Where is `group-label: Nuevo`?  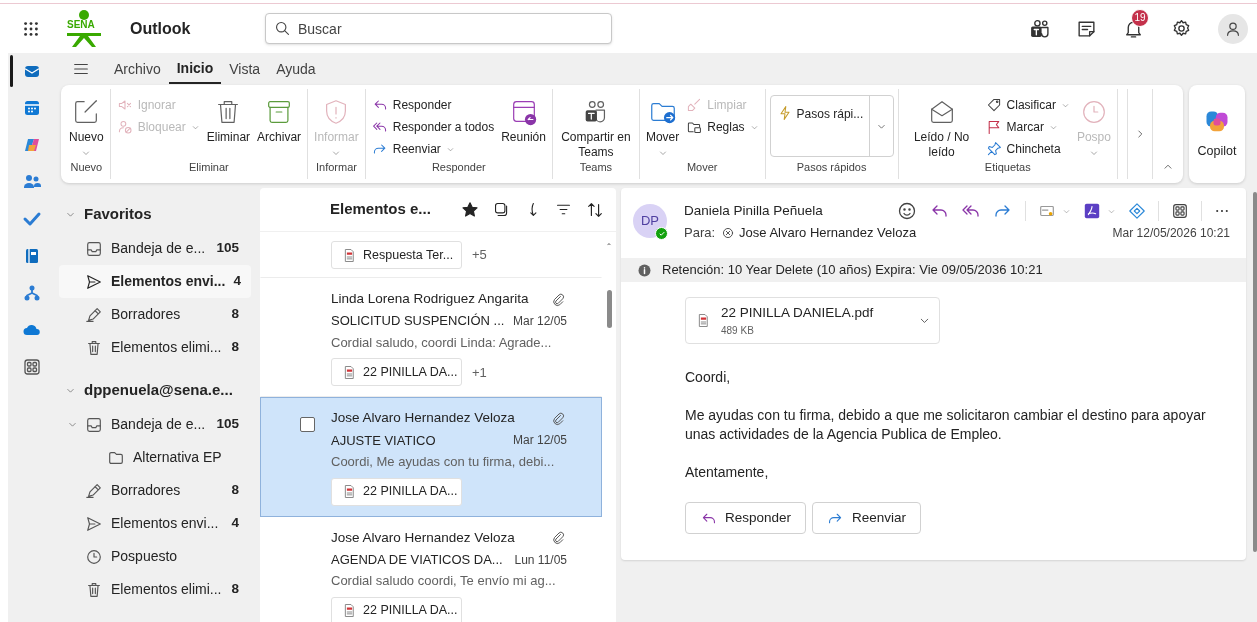
group-label: Nuevo is located at coordinates (86, 167).